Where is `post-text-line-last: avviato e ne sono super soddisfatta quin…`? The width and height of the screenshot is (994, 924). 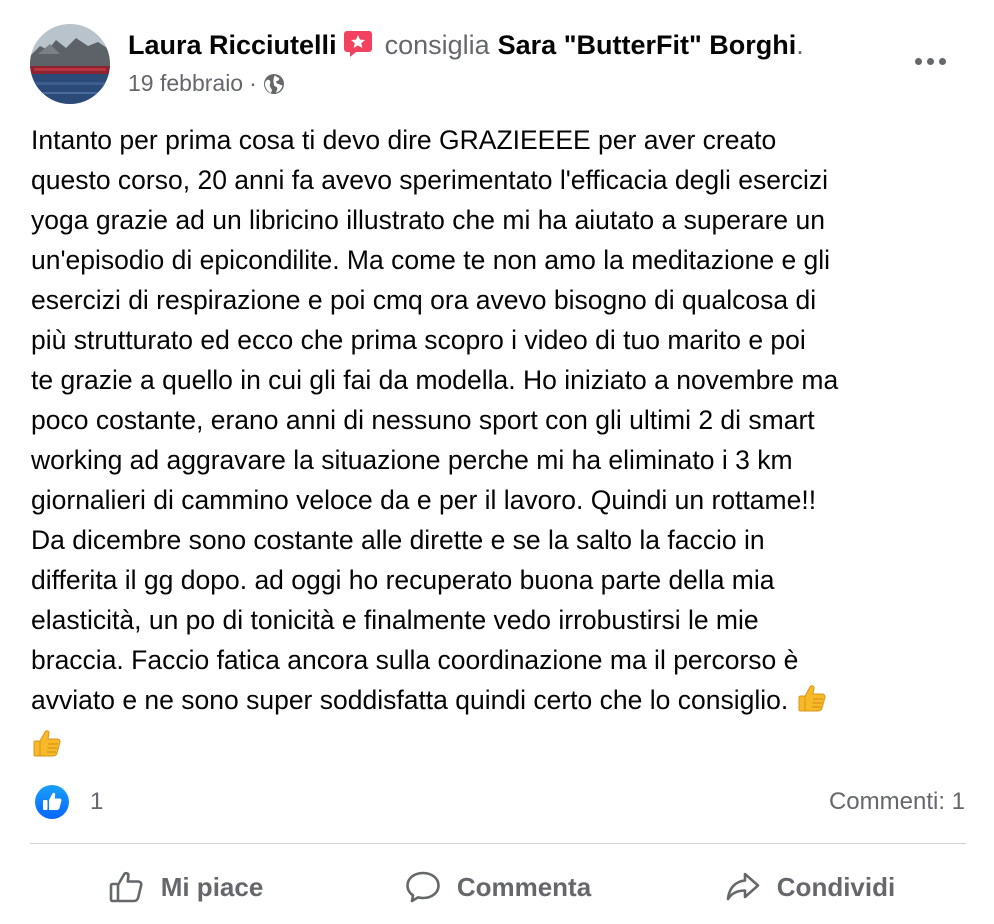 post-text-line-last: avviato e ne sono super soddisfatta quin… is located at coordinates (501, 702).